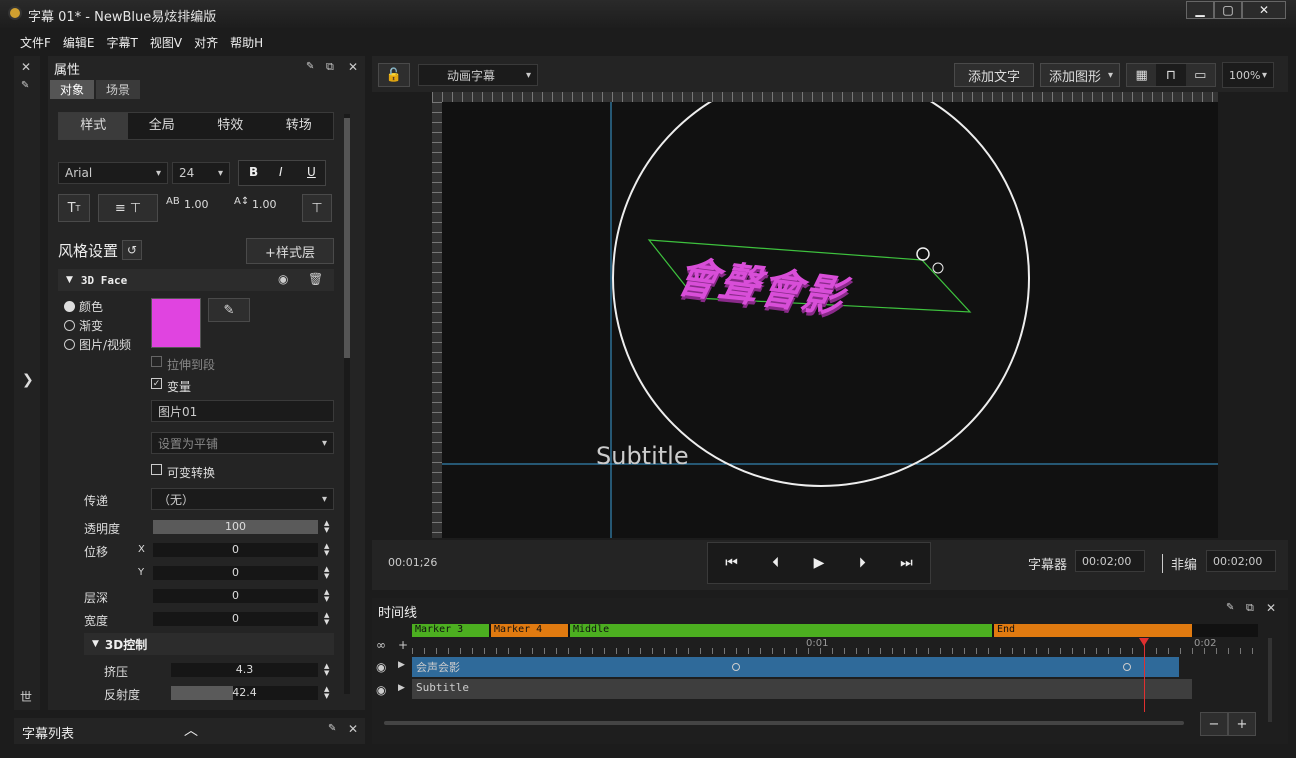  I want to click on timeline-scrollbar, so click(784, 723).